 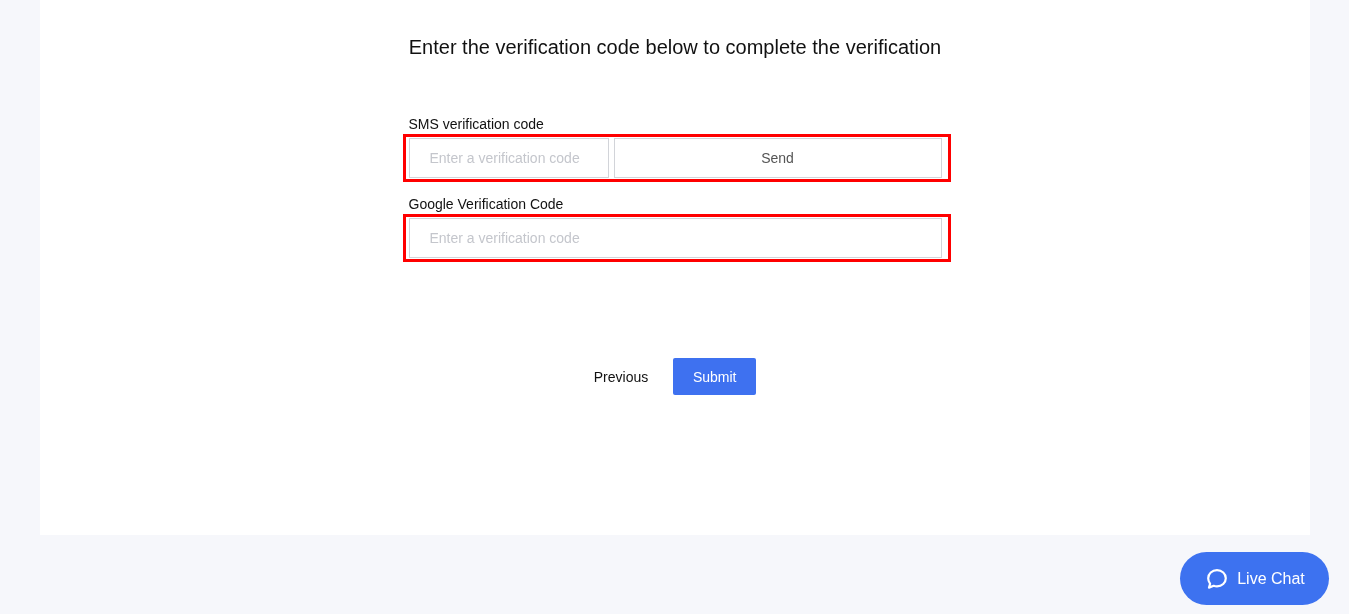 I want to click on previous-button: Previous, so click(x=621, y=376).